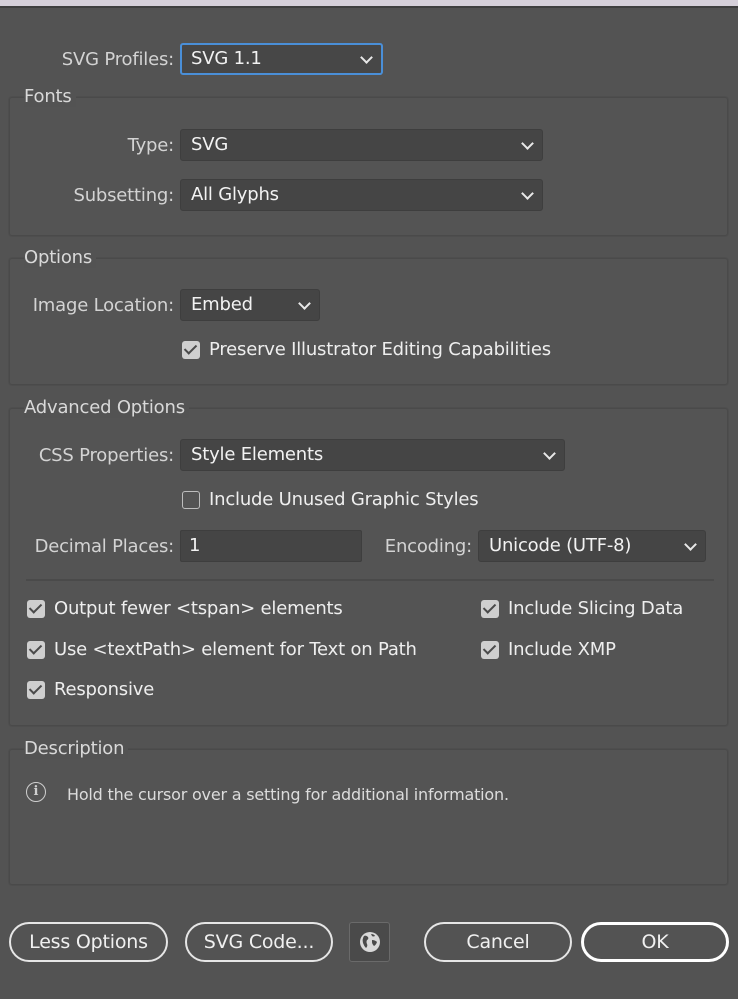 The height and width of the screenshot is (999, 738). I want to click on fonts-panel-title: Fonts, so click(50, 96).